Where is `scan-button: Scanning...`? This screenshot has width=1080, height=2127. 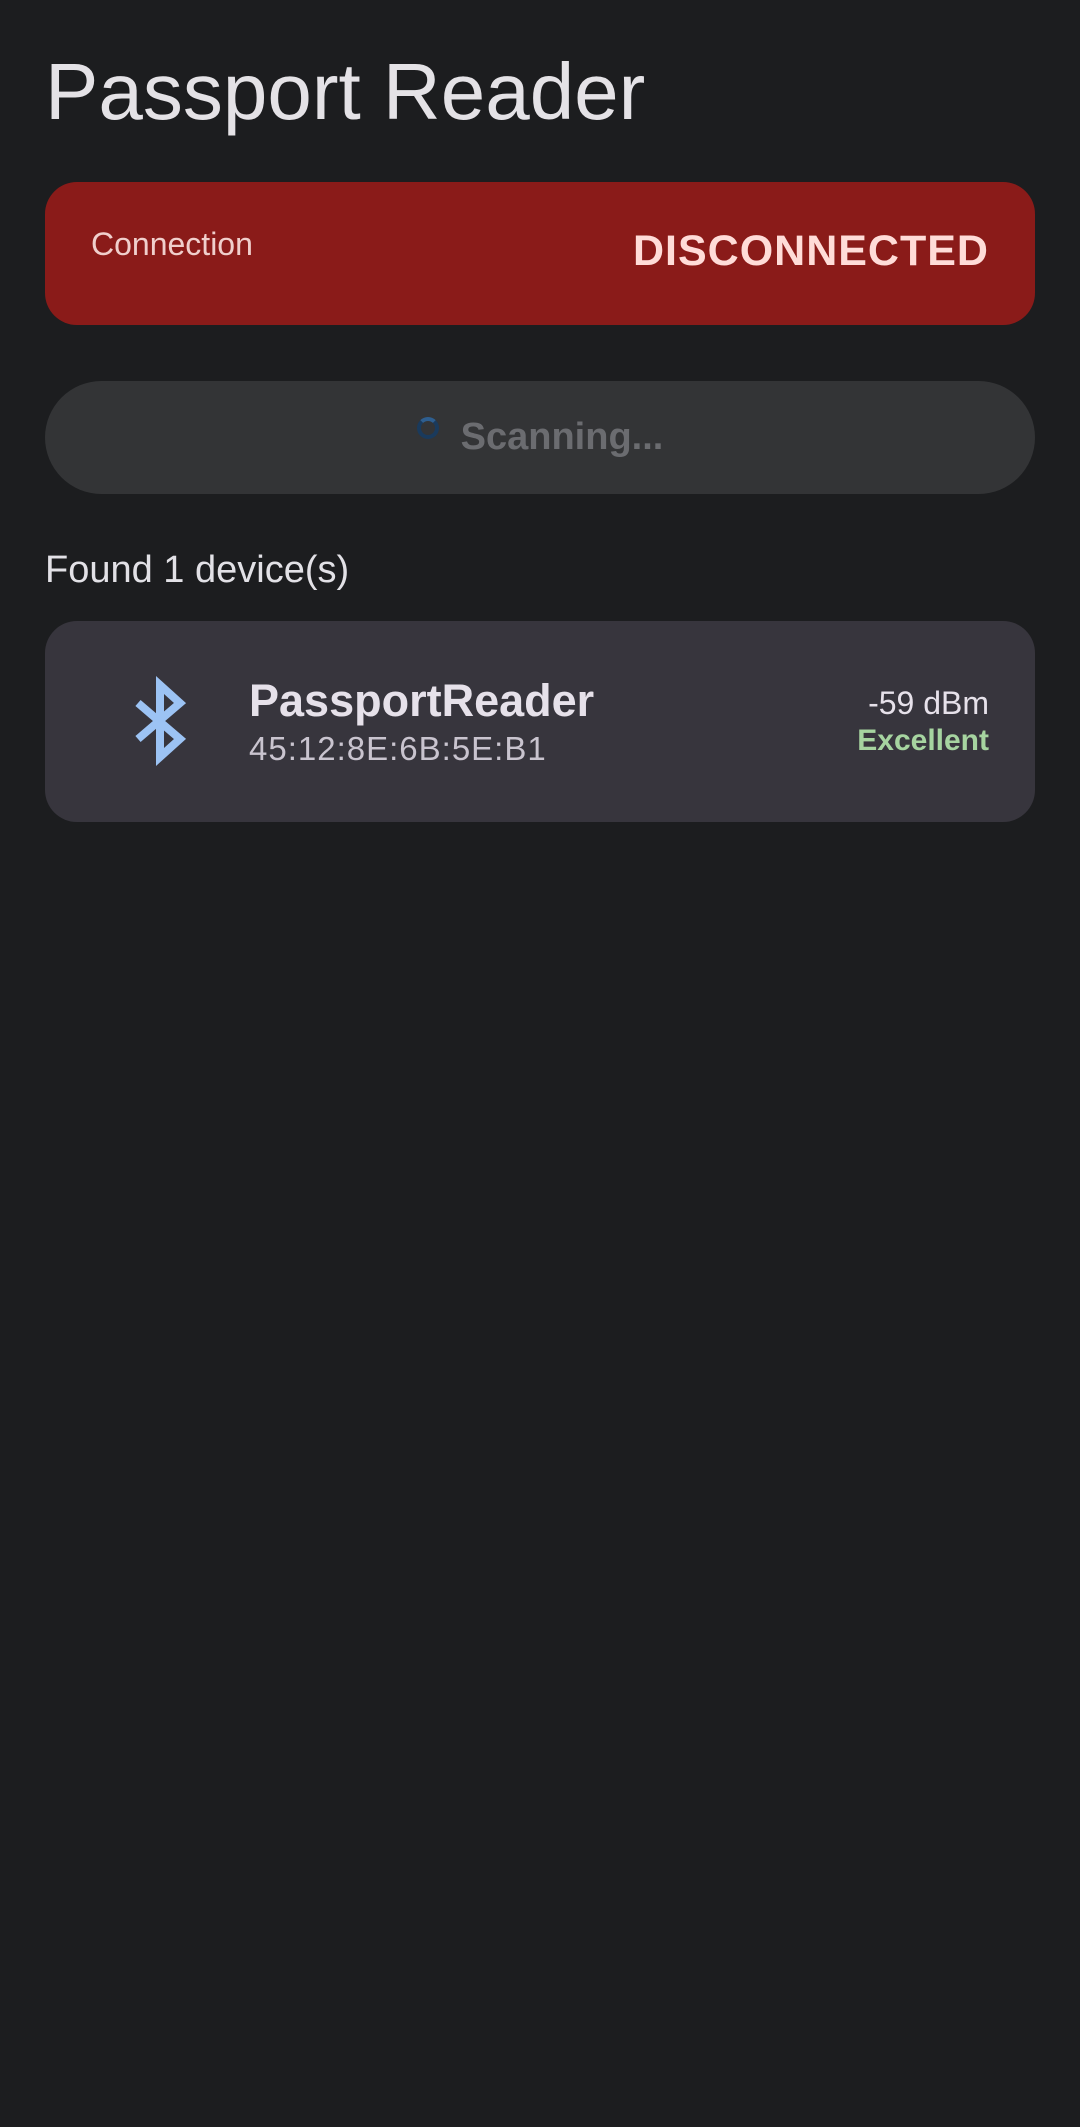
scan-button: Scanning... is located at coordinates (540, 437).